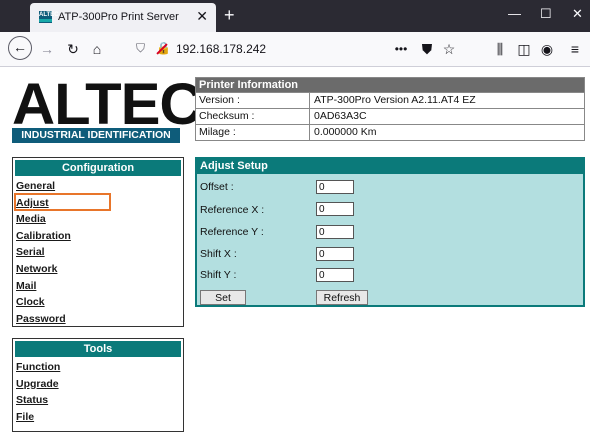  Describe the element at coordinates (390, 166) in the screenshot. I see `adjust-setup-title: Adjust Setup` at that location.